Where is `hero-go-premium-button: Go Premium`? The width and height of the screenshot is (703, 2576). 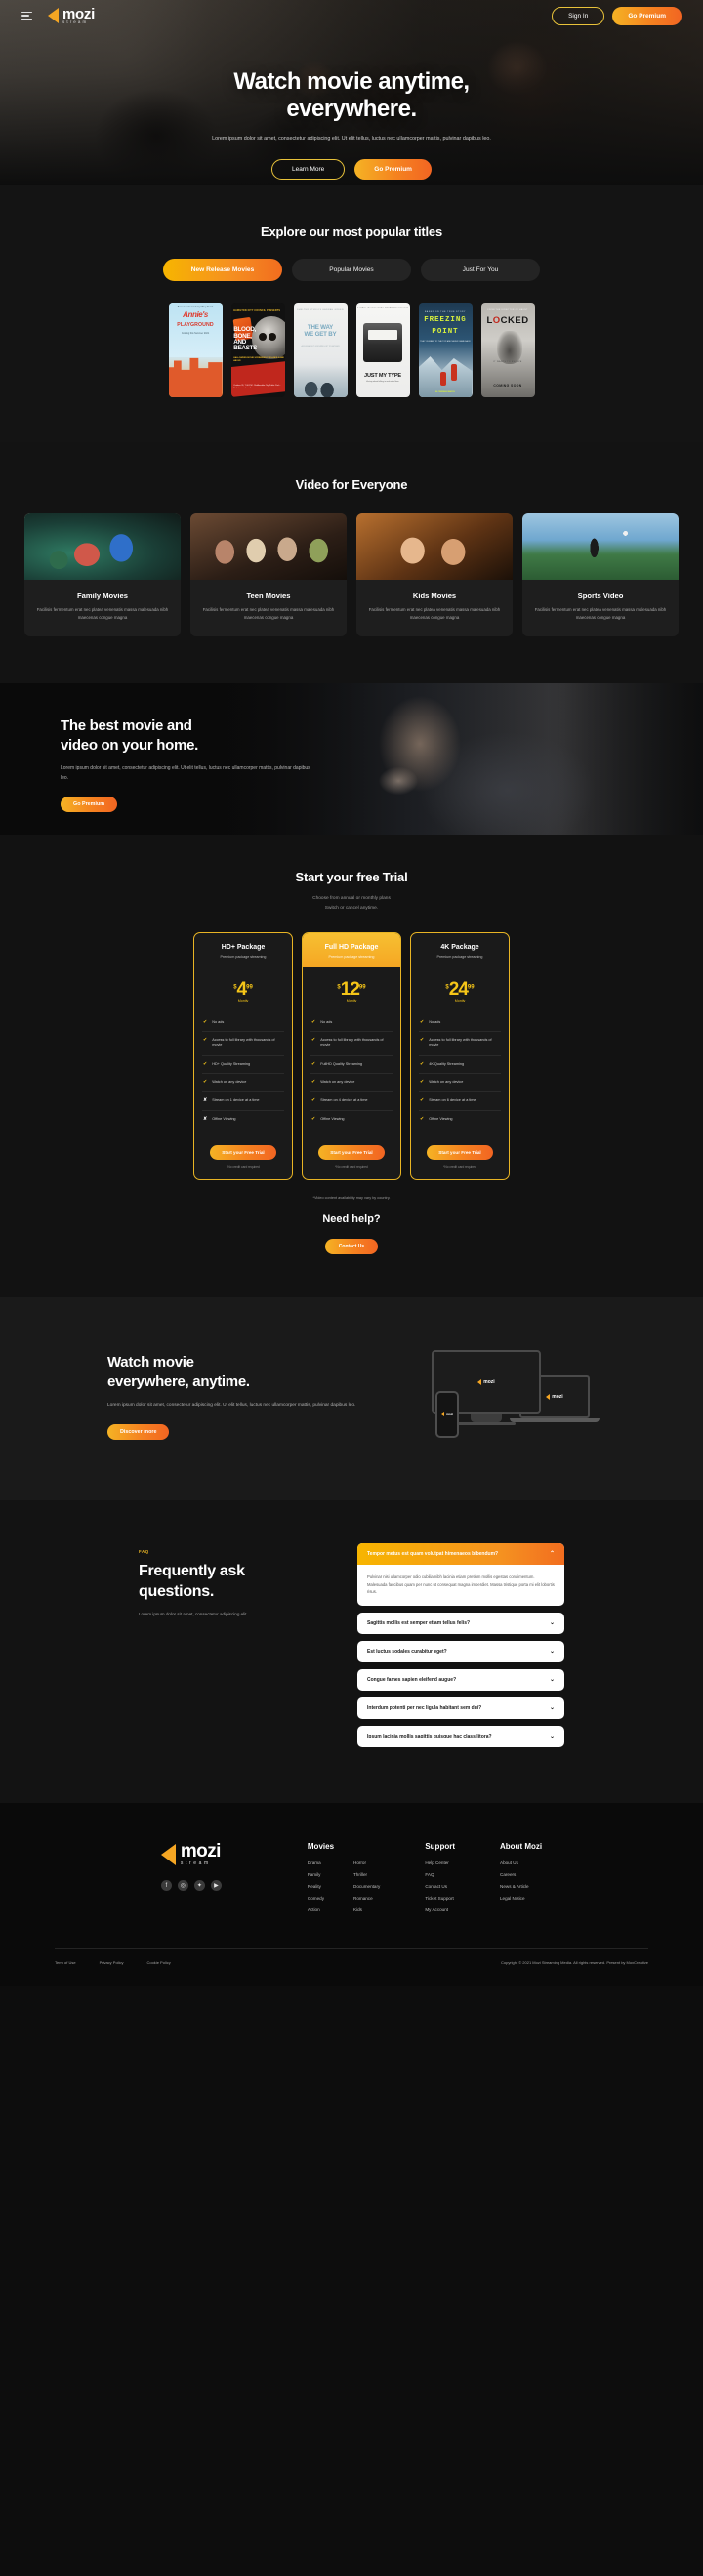 hero-go-premium-button: Go Premium is located at coordinates (393, 169).